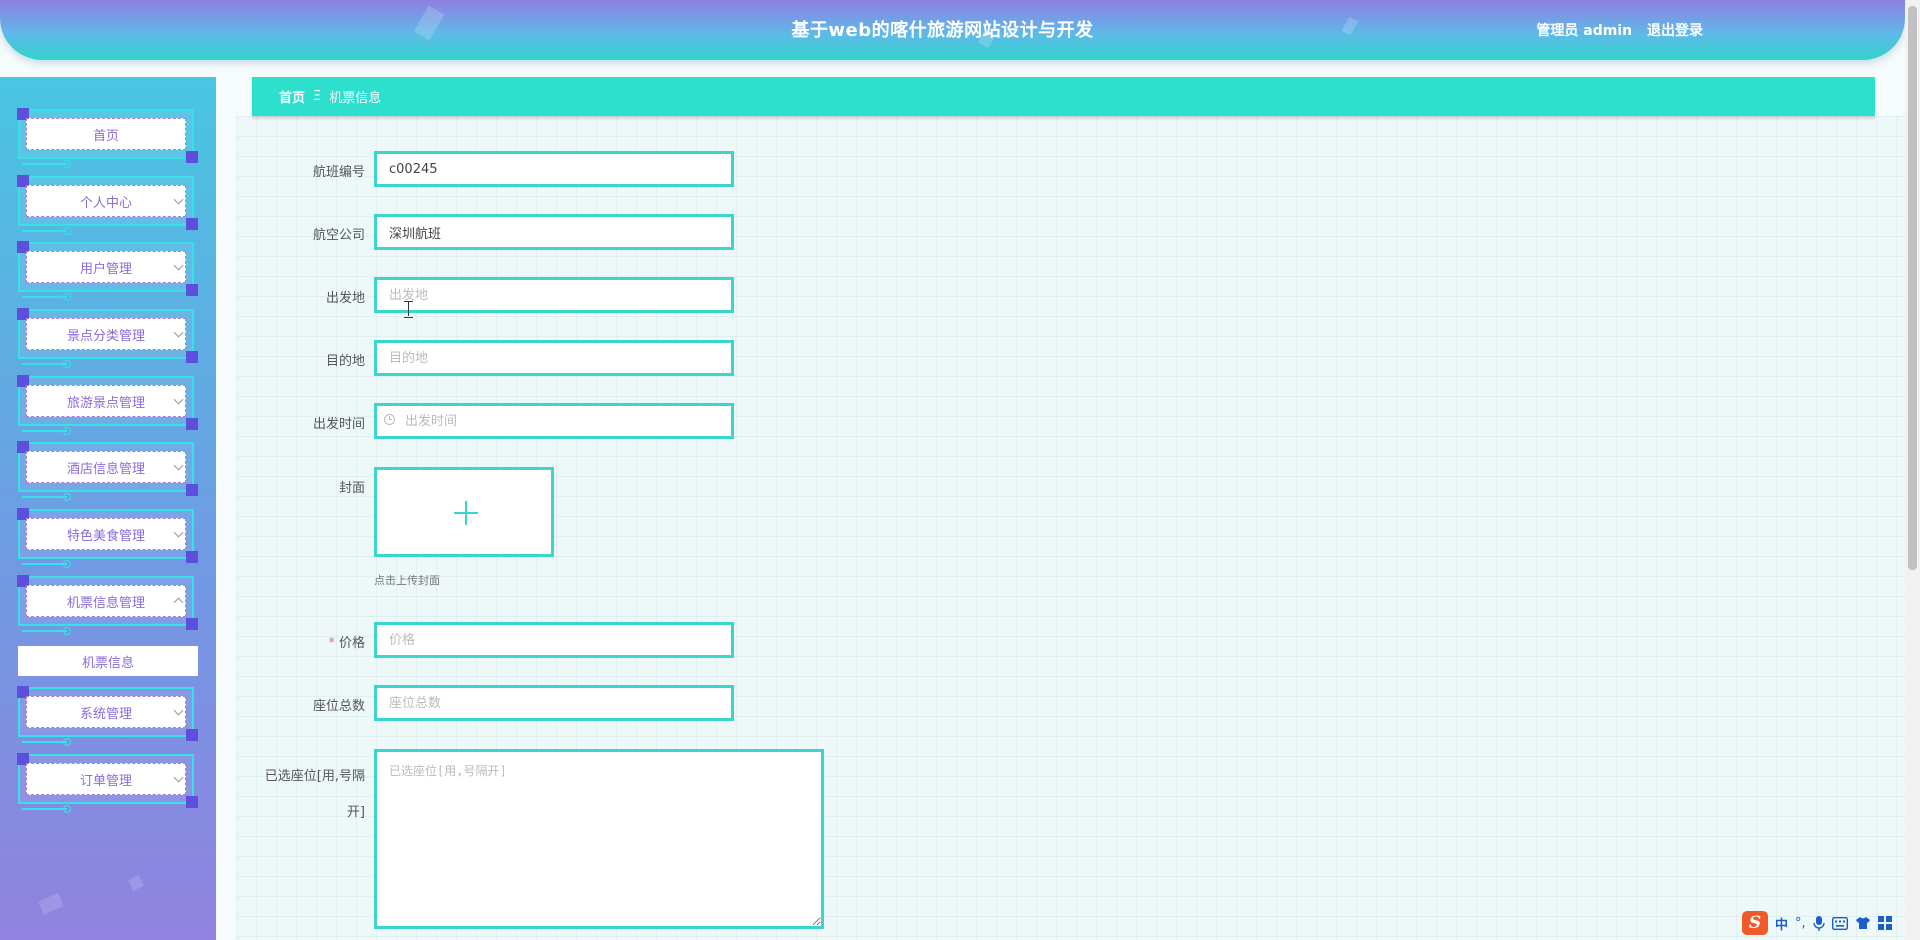  I want to click on price-label: * 价格, so click(305, 641).